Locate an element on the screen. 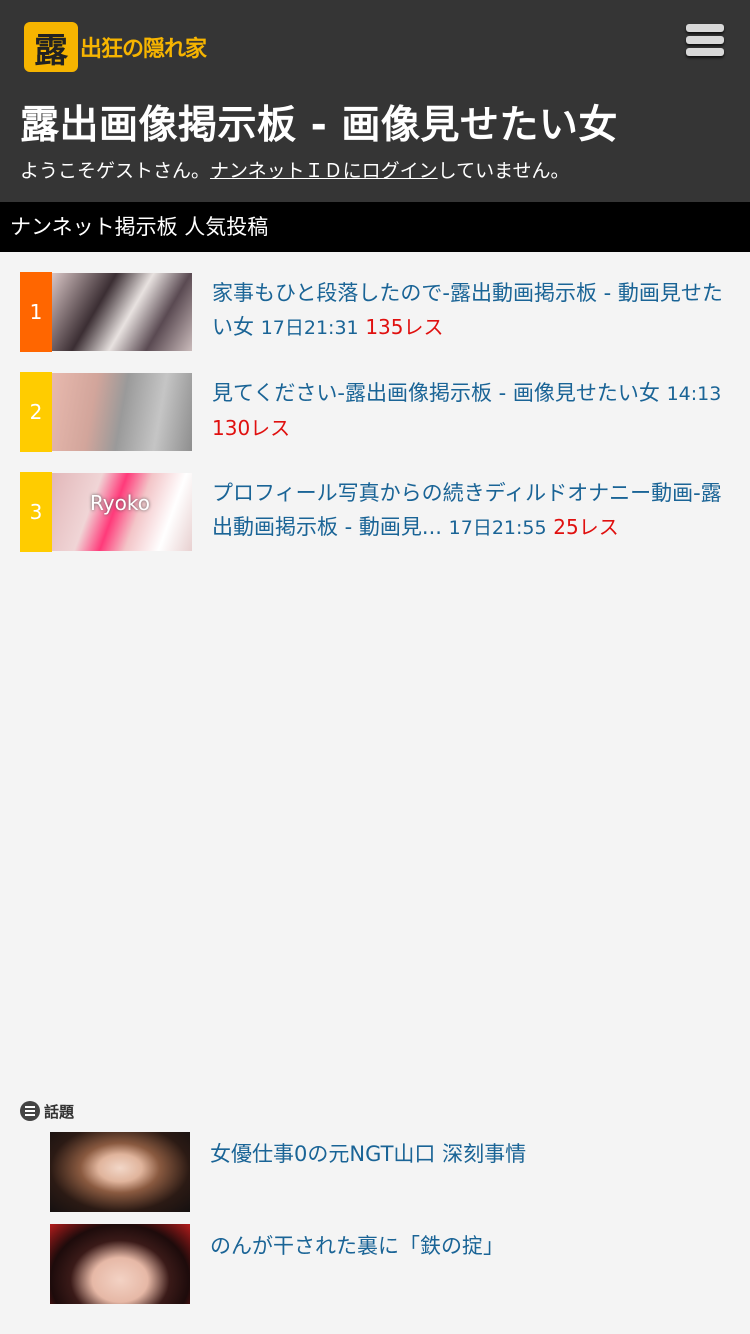  welcome-prefix: ようこそゲストさん。 is located at coordinates (115, 171).